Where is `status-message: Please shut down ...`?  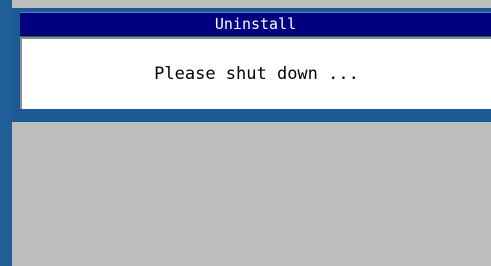 status-message: Please shut down ... is located at coordinates (256, 74).